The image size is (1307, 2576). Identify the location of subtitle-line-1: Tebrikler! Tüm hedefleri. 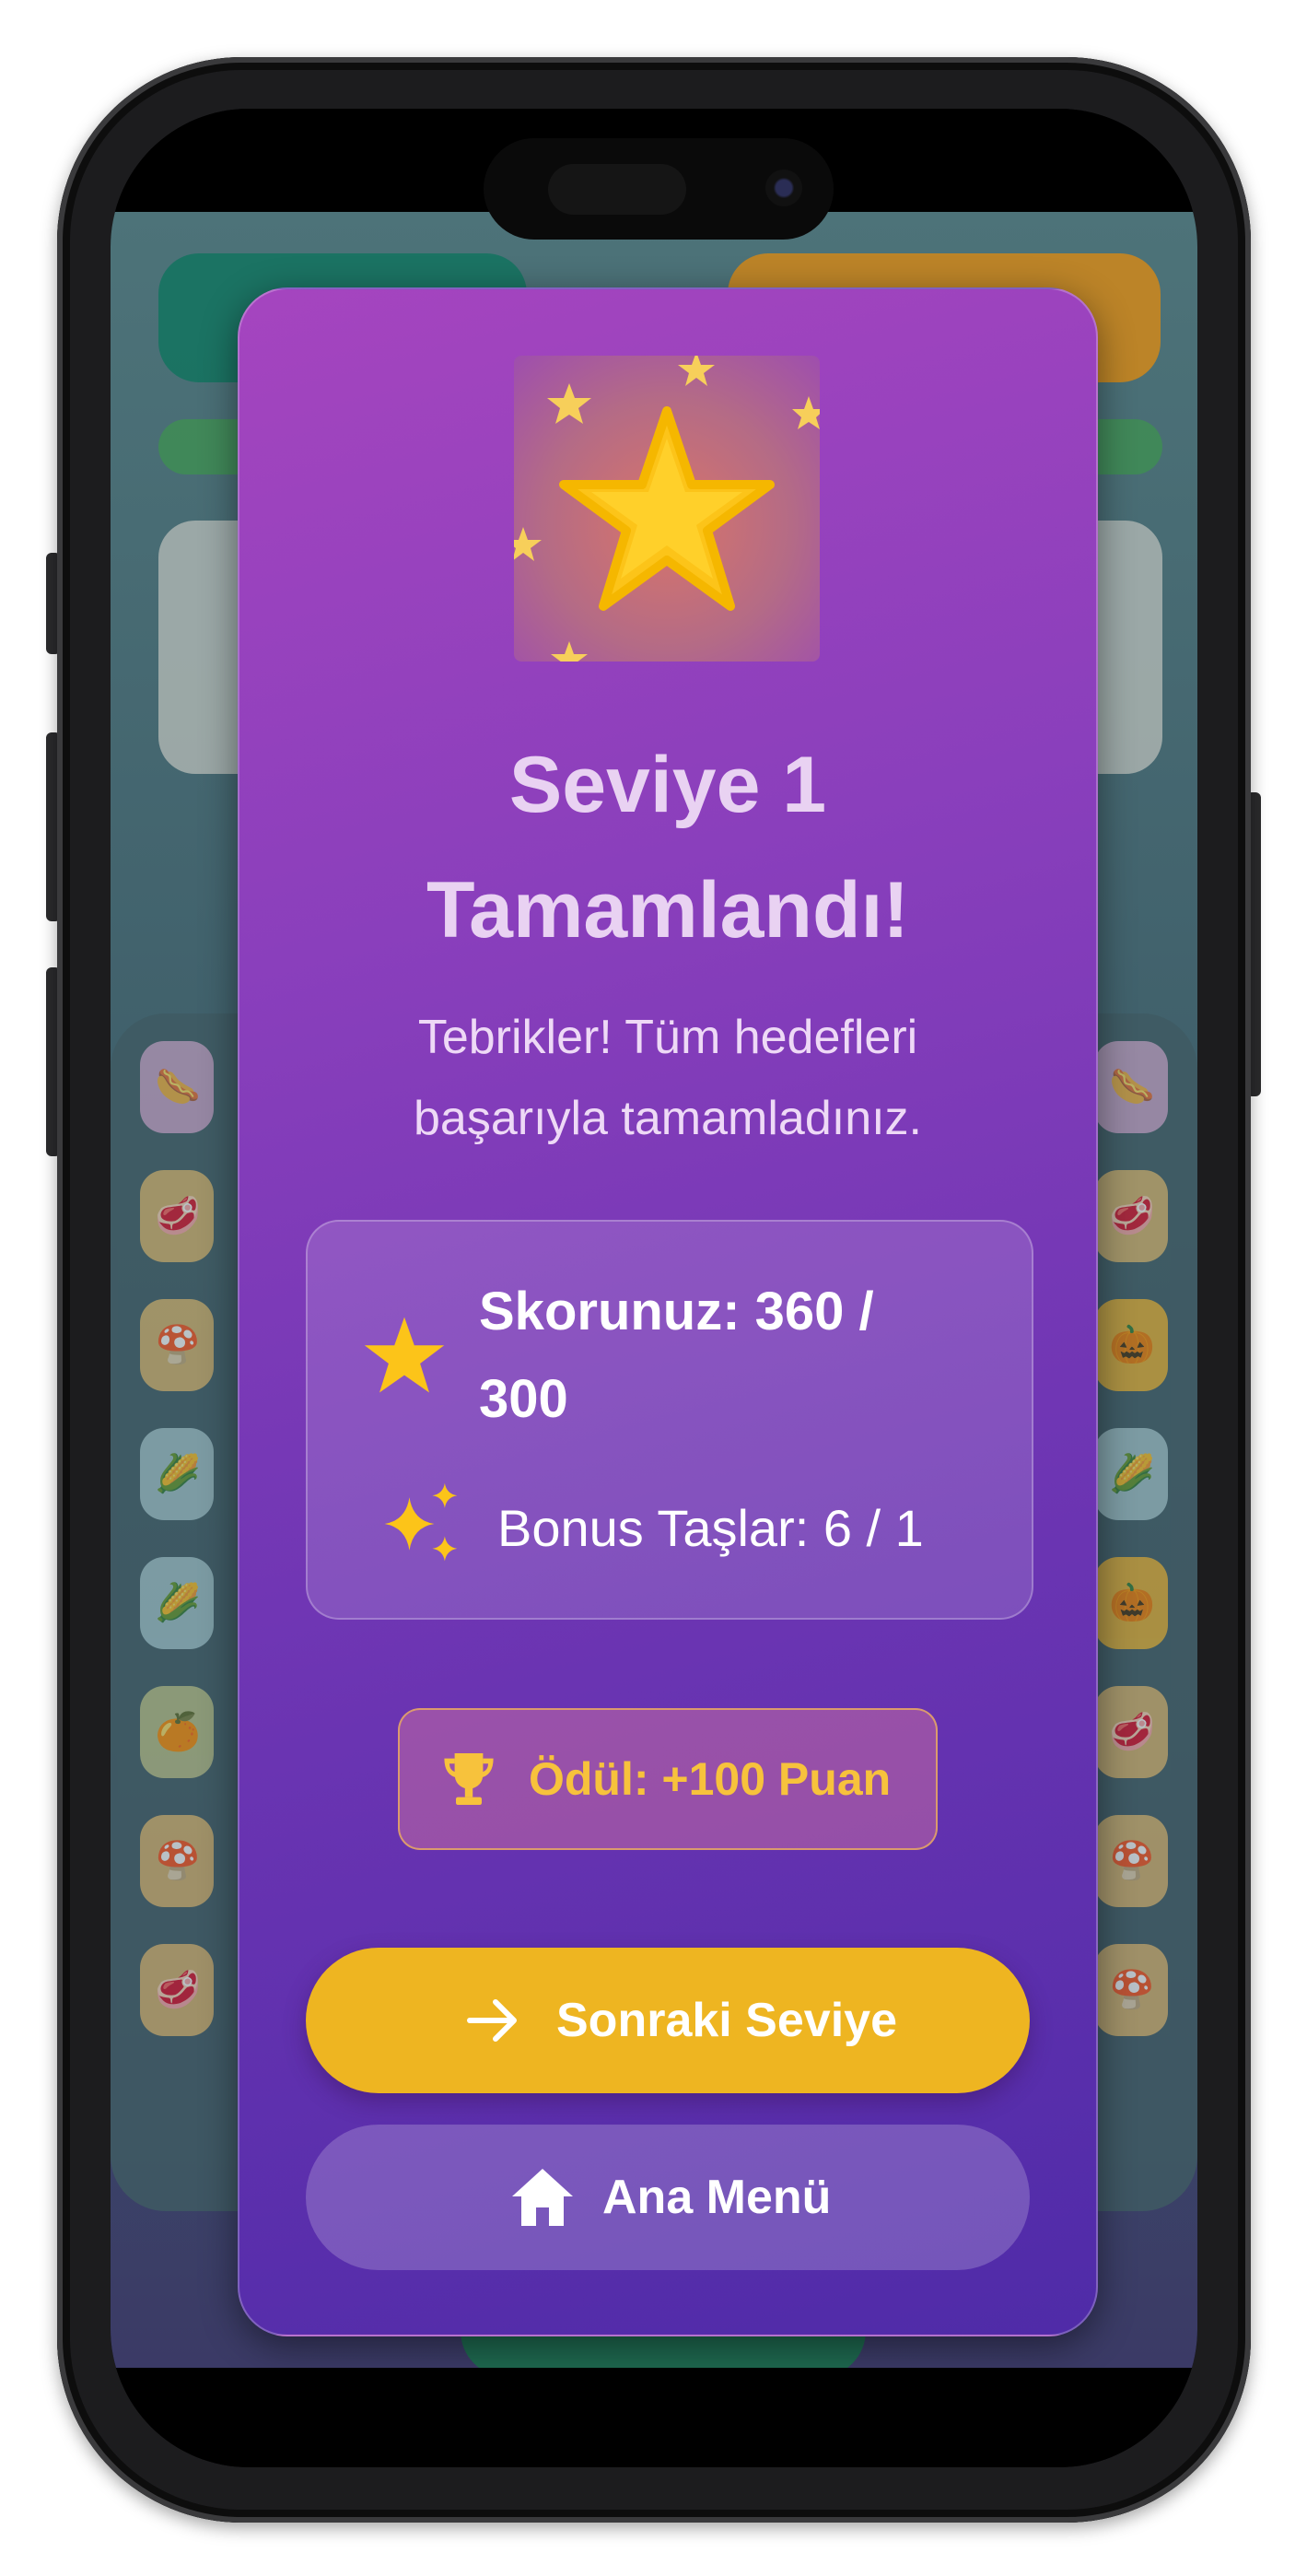
(668, 1037).